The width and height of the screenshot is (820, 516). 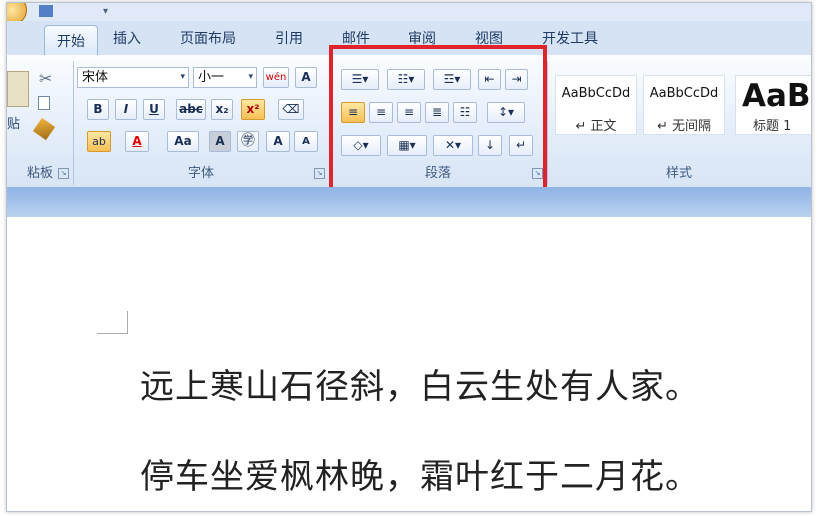 I want to click on margin-corner-marker, so click(x=112, y=322).